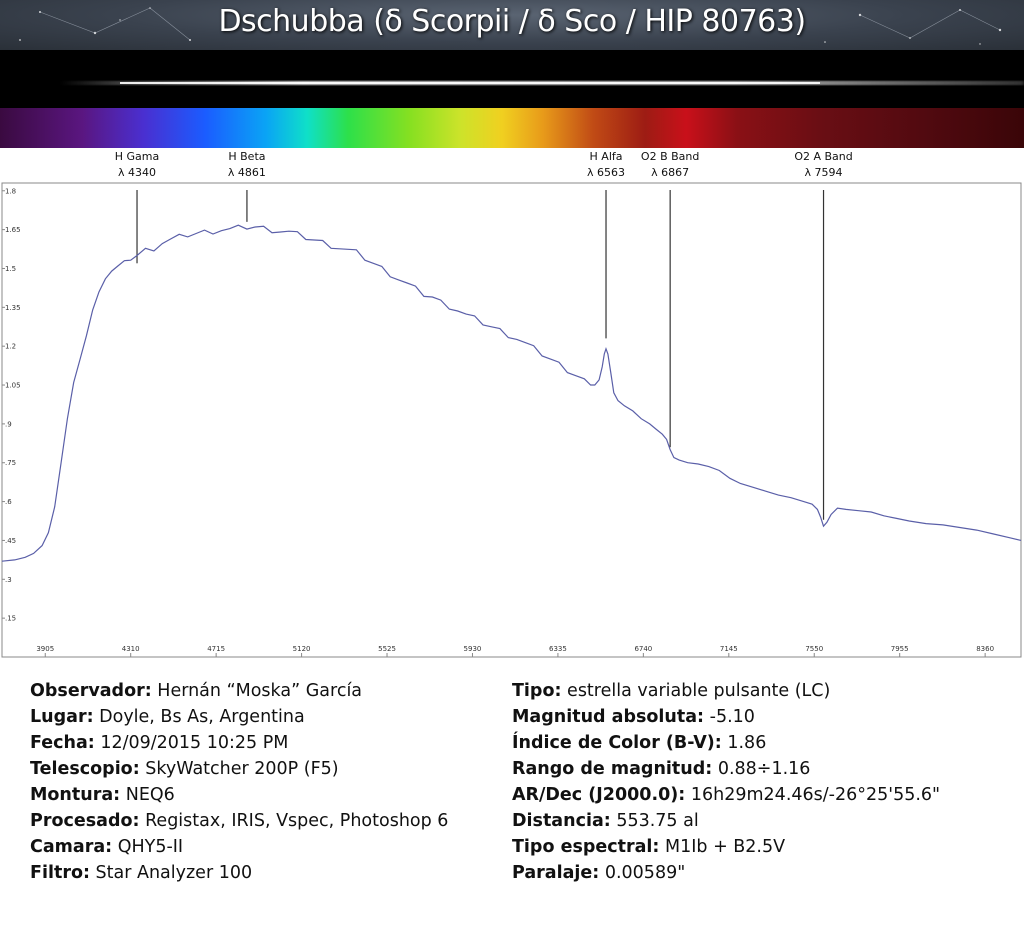  I want to click on info-value: Doyle, Bs As, Argentina, so click(199, 717).